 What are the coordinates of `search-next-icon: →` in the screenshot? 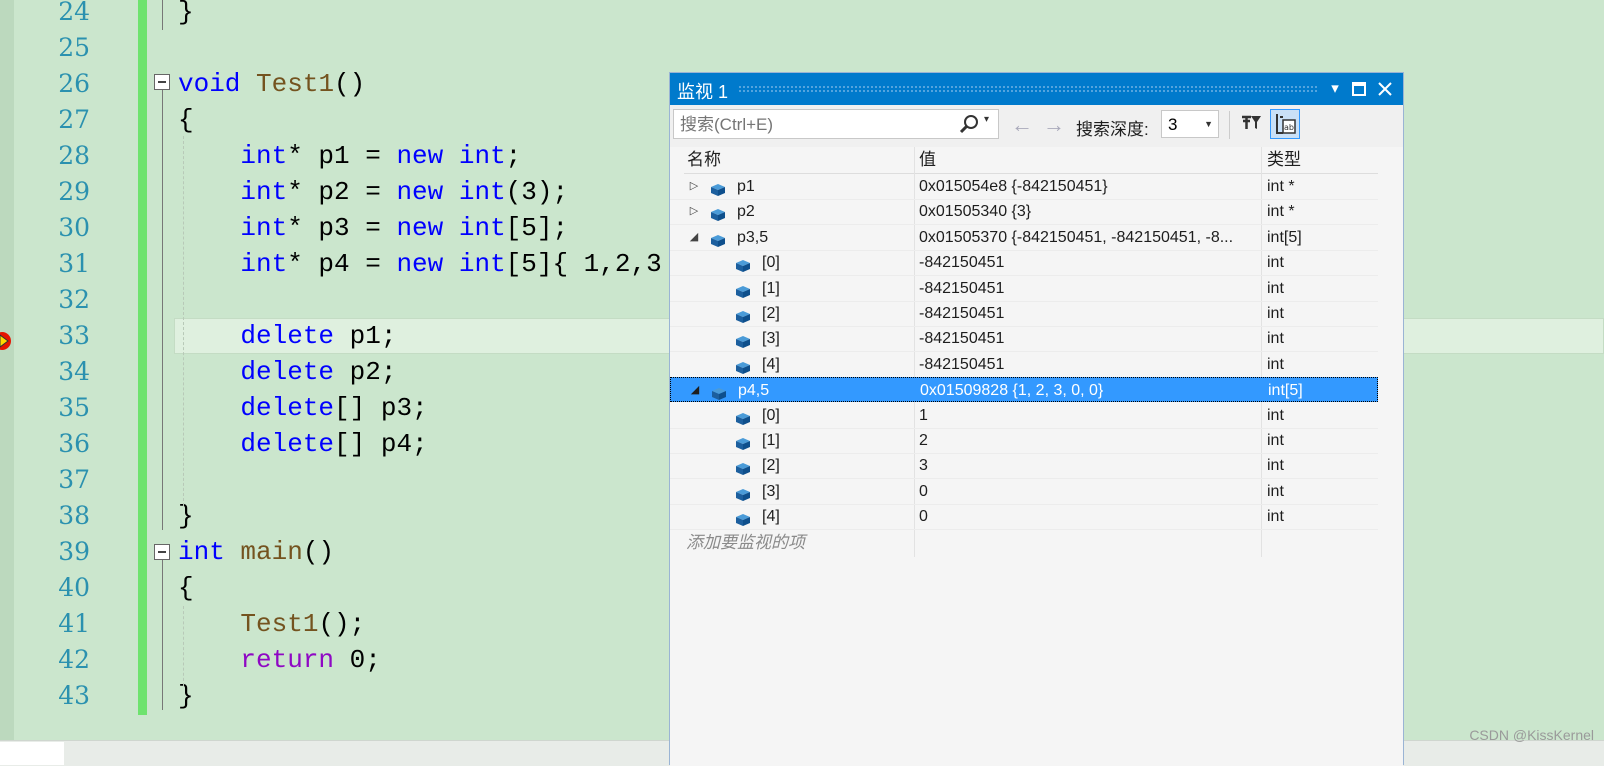 It's located at (1054, 125).